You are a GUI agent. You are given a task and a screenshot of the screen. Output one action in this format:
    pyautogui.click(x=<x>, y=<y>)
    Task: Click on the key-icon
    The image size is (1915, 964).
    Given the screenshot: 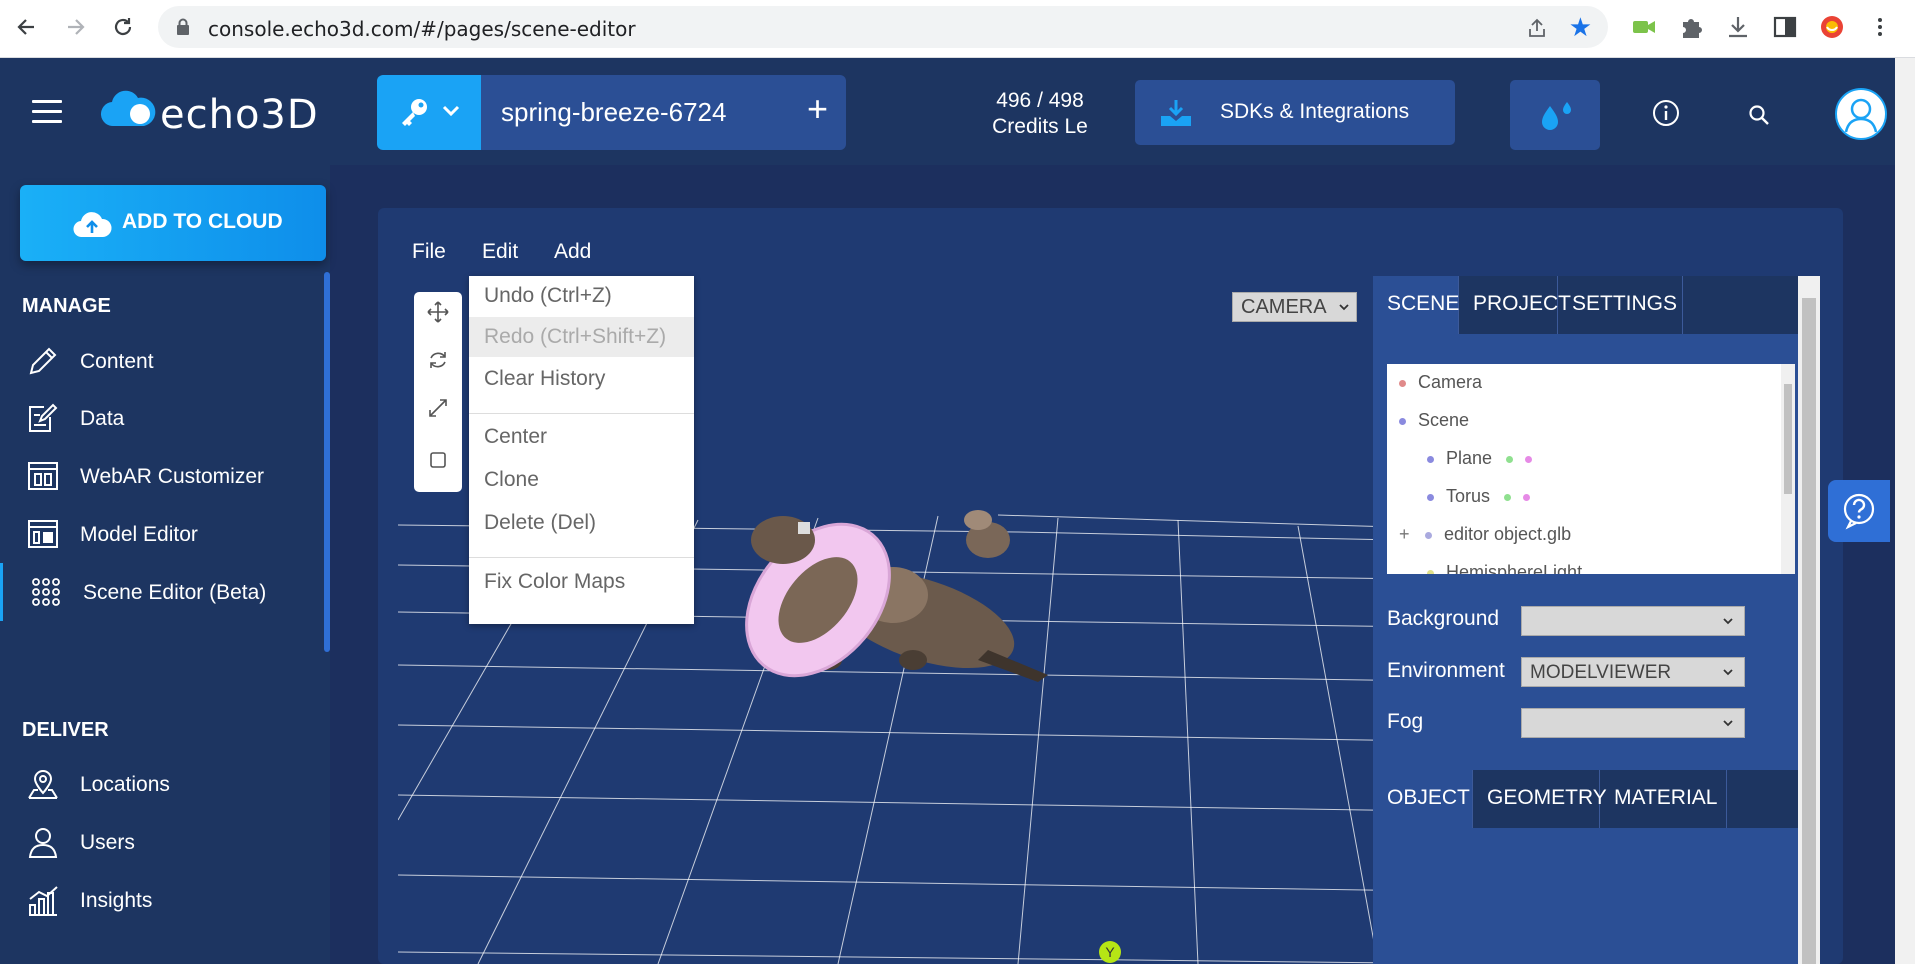 What is the action you would take?
    pyautogui.click(x=414, y=112)
    